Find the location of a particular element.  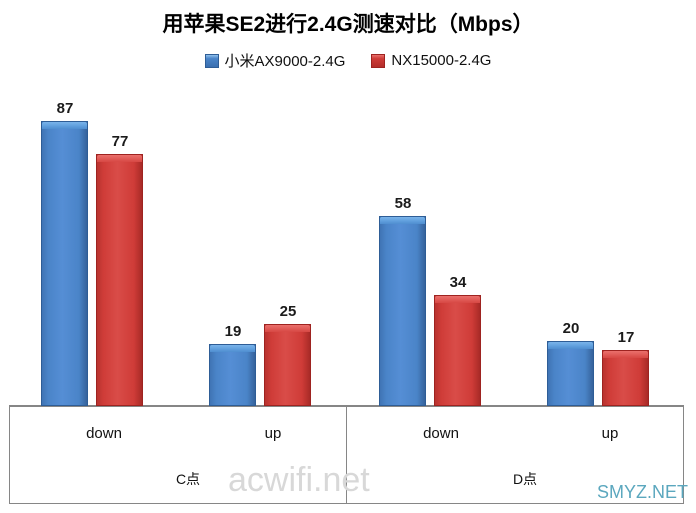

axis-group-divider is located at coordinates (346, 455).